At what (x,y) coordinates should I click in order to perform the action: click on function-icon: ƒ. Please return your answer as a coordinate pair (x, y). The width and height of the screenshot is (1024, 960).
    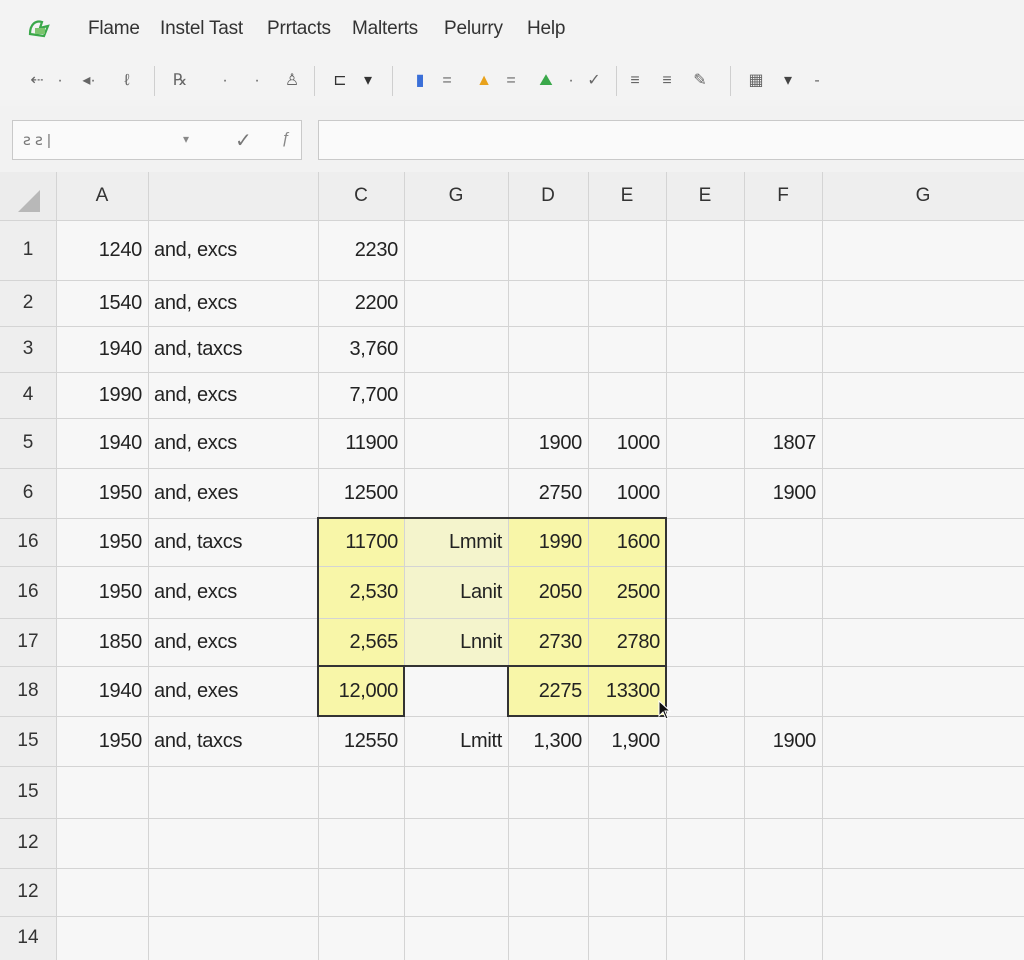
    Looking at the image, I should click on (285, 139).